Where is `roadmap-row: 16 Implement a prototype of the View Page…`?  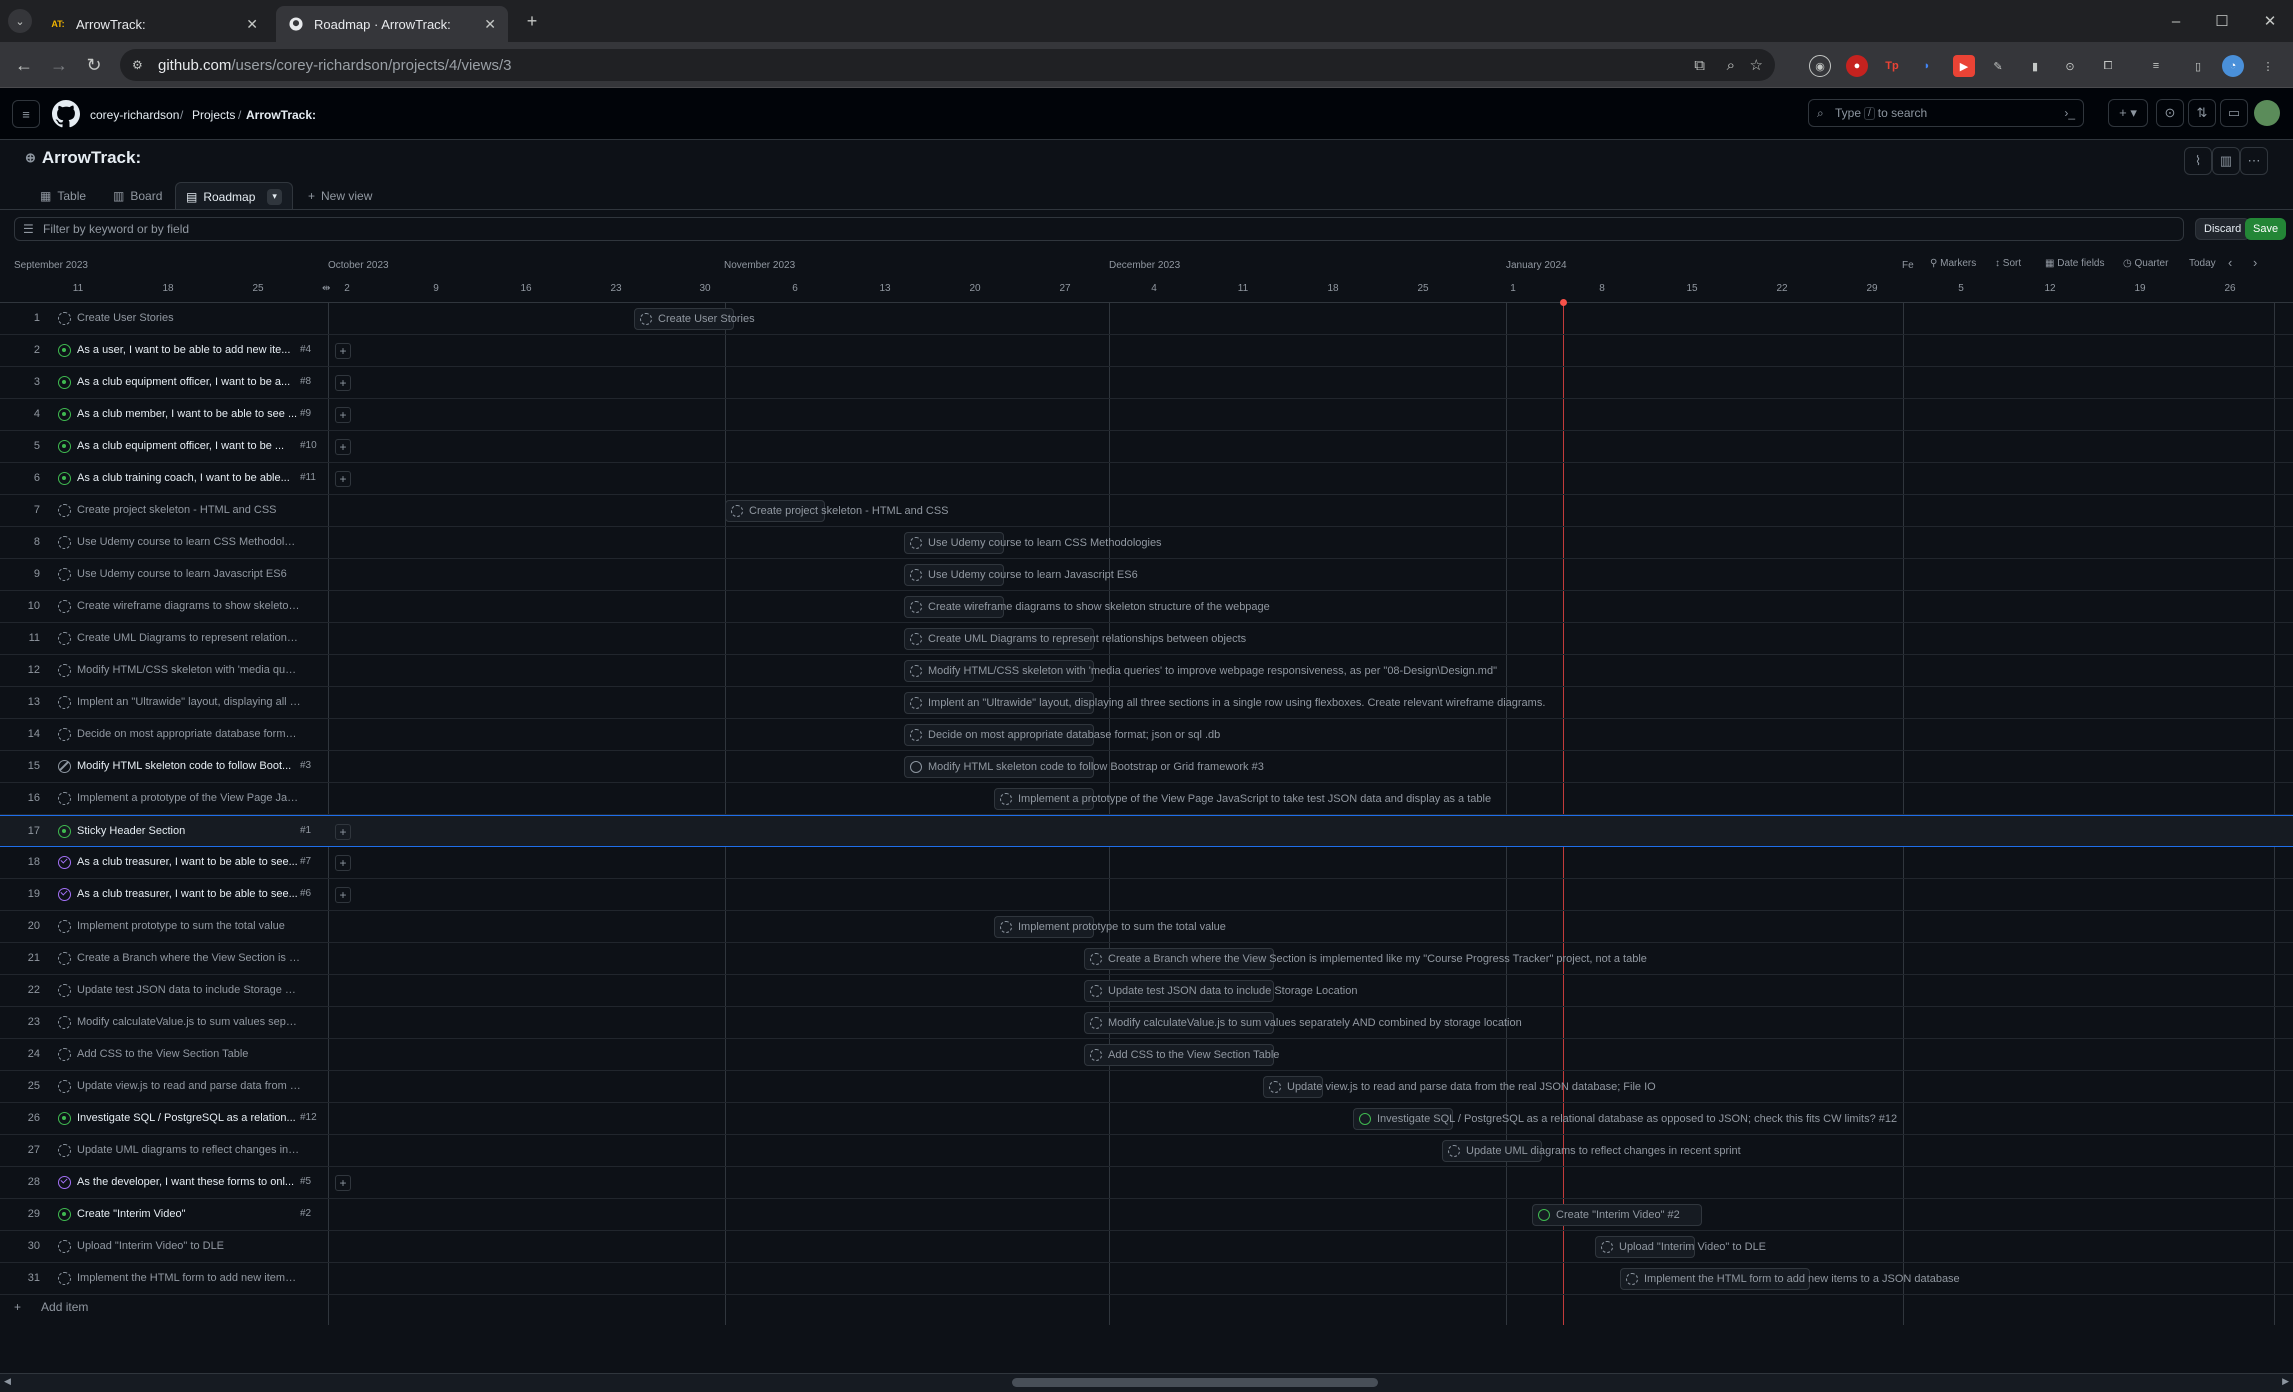
roadmap-row: 16 Implement a prototype of the View Page… is located at coordinates (1146, 799).